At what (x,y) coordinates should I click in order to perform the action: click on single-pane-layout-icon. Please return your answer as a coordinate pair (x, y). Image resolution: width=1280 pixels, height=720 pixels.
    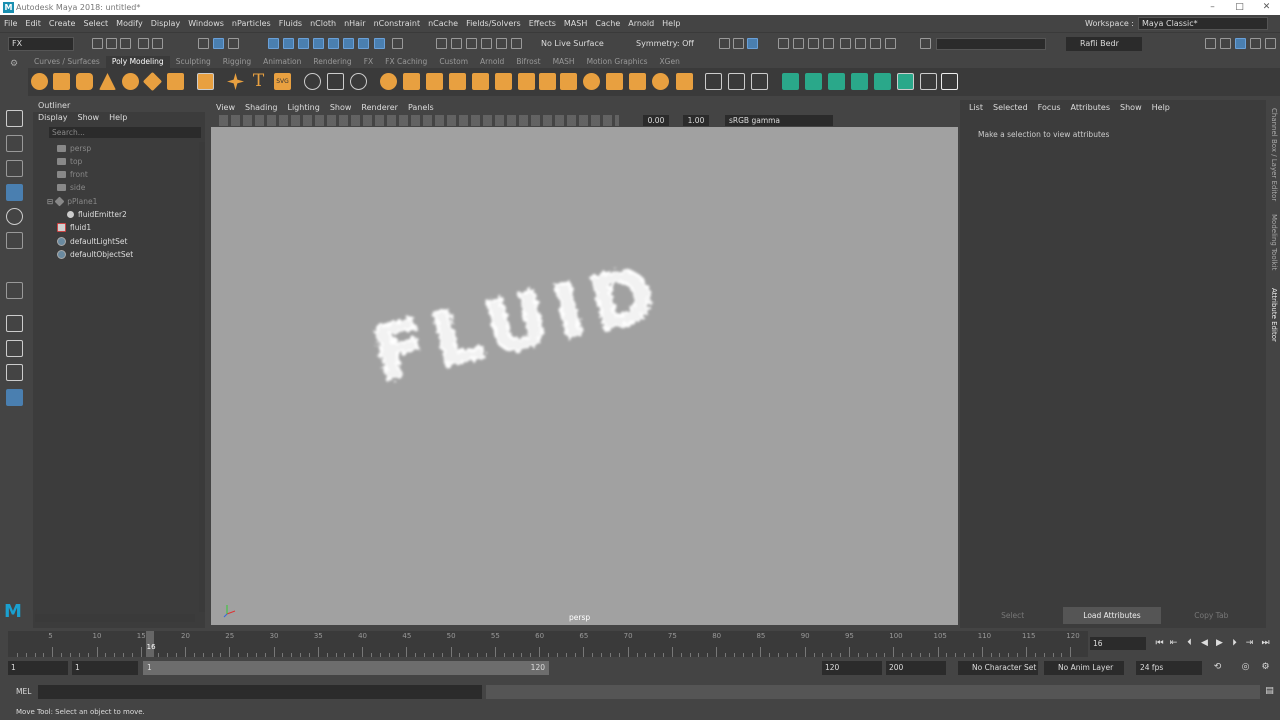
    Looking at the image, I should click on (14, 323).